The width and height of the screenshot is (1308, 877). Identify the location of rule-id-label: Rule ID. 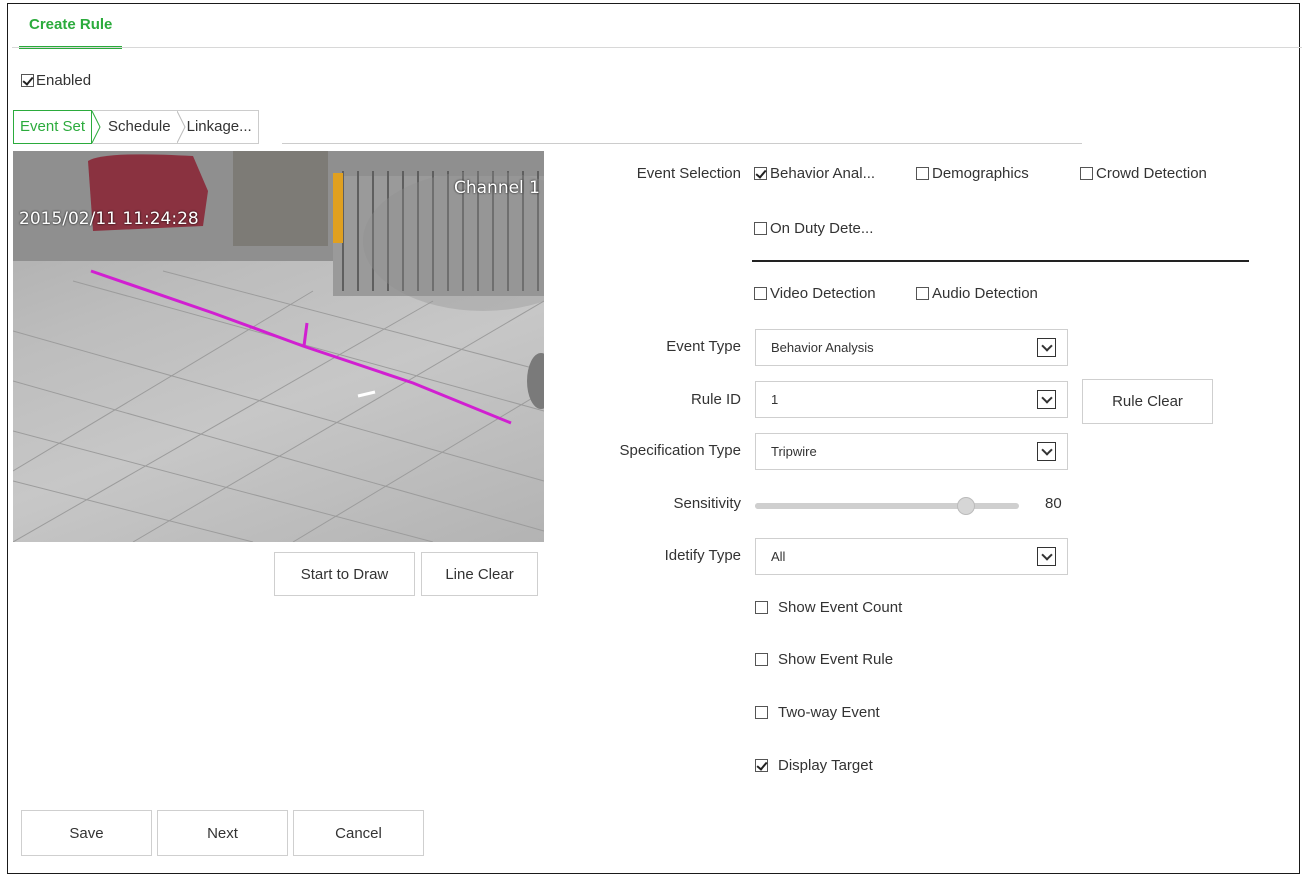
(715, 399).